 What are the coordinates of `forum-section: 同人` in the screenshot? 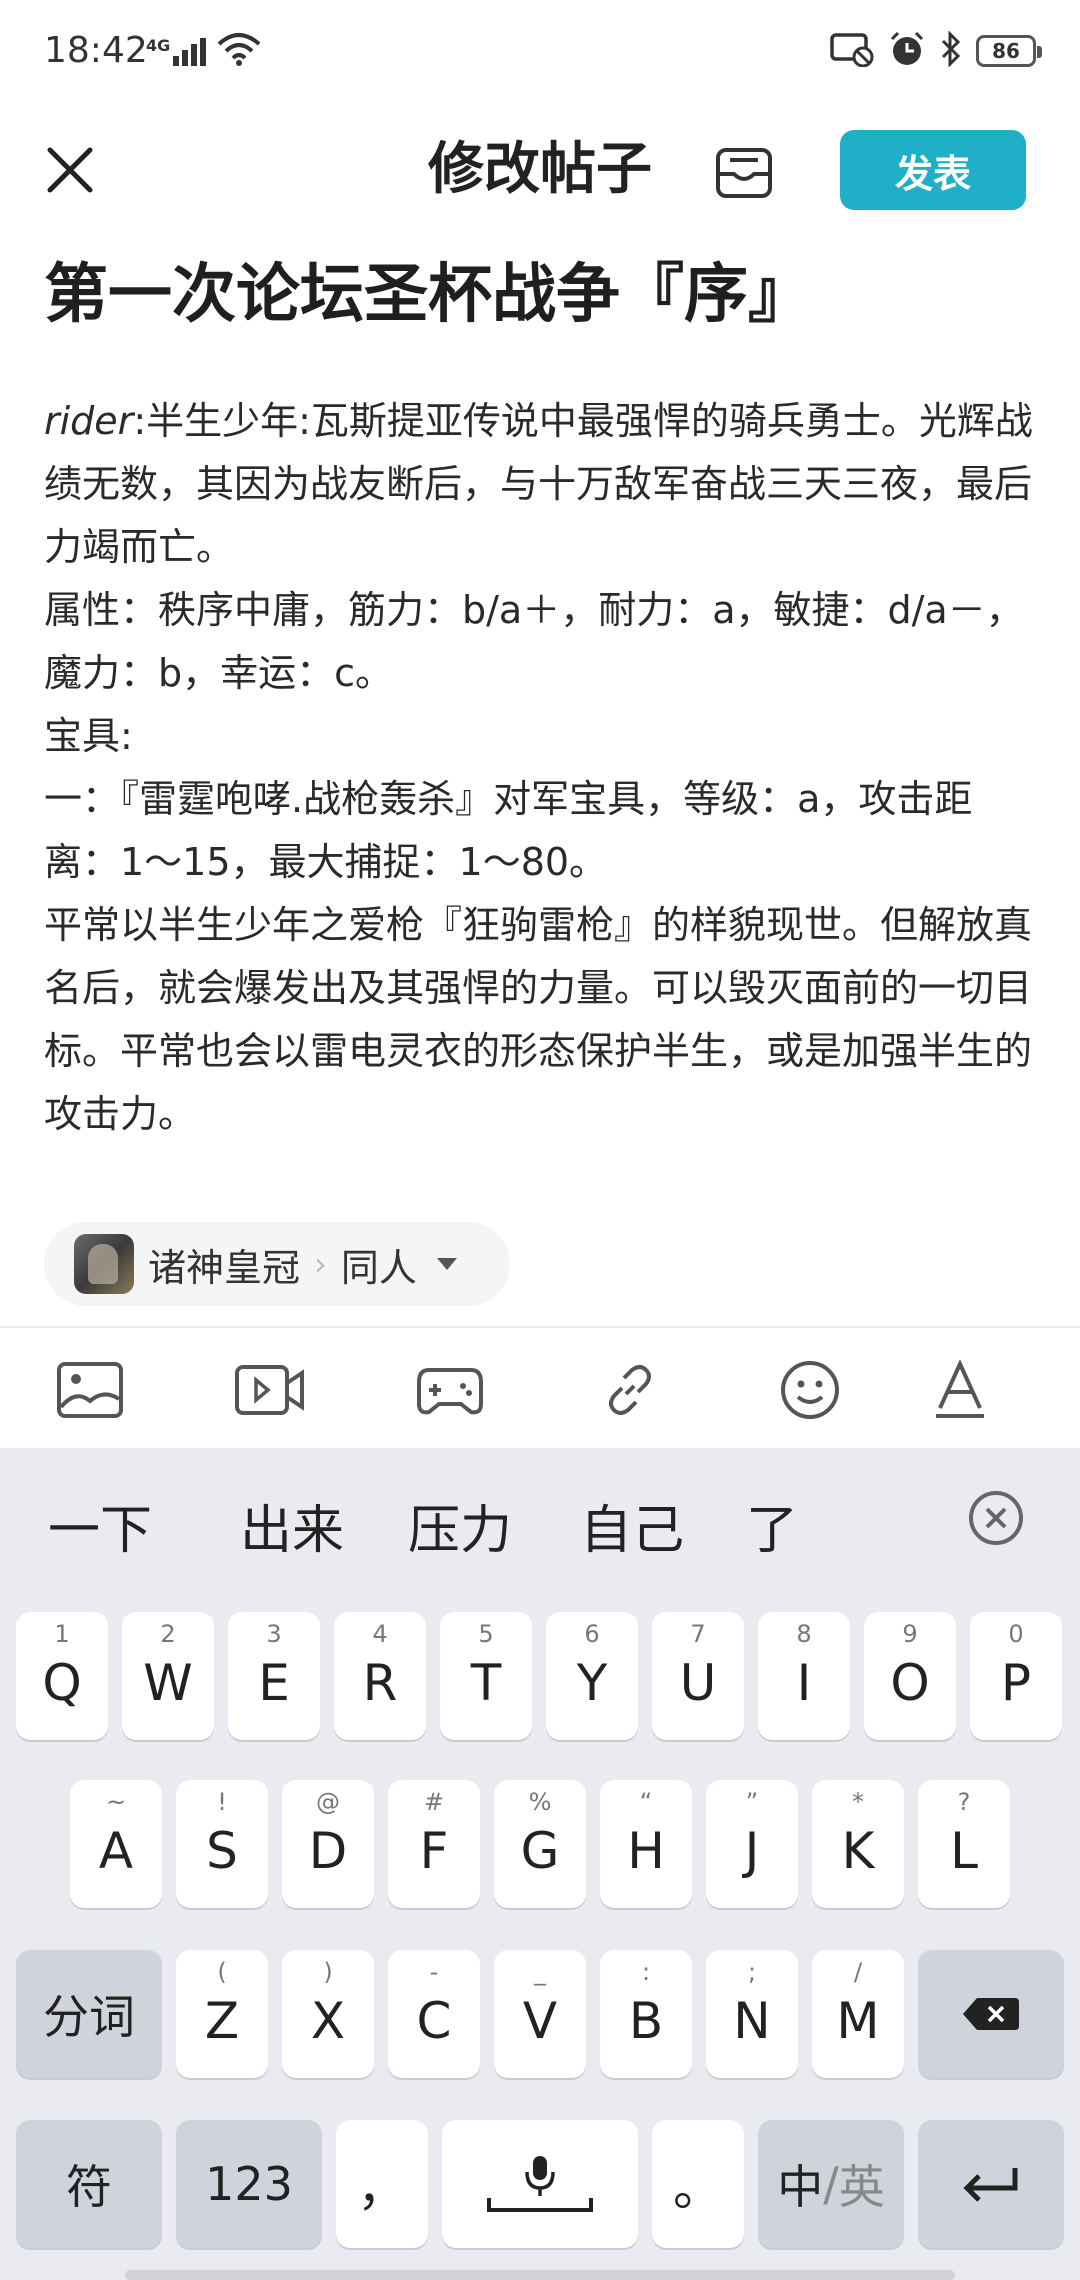 It's located at (378, 1267).